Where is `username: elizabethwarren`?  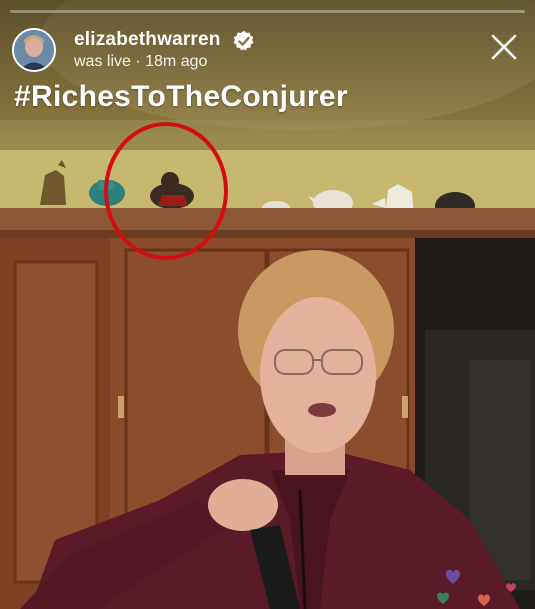
username: elizabethwarren is located at coordinates (147, 40).